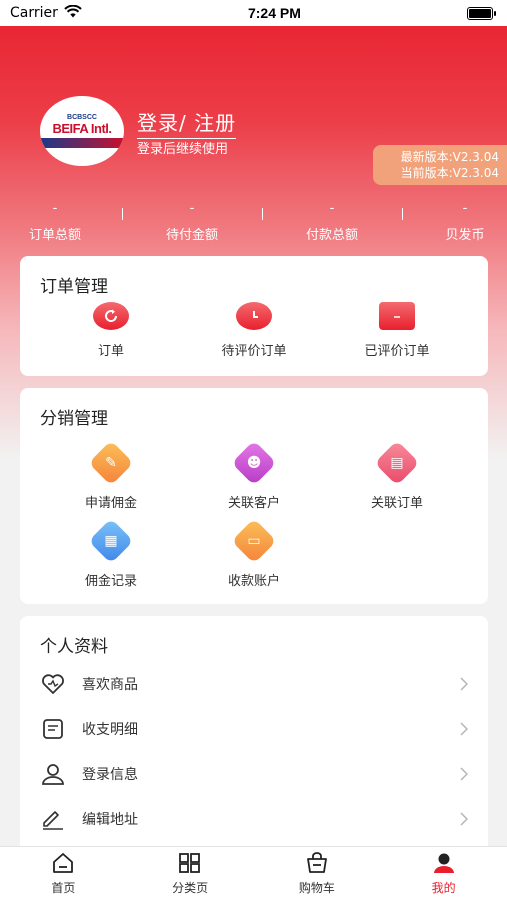 This screenshot has height=900, width=507. Describe the element at coordinates (191, 235) in the screenshot. I see `stat-label: 待付金额` at that location.